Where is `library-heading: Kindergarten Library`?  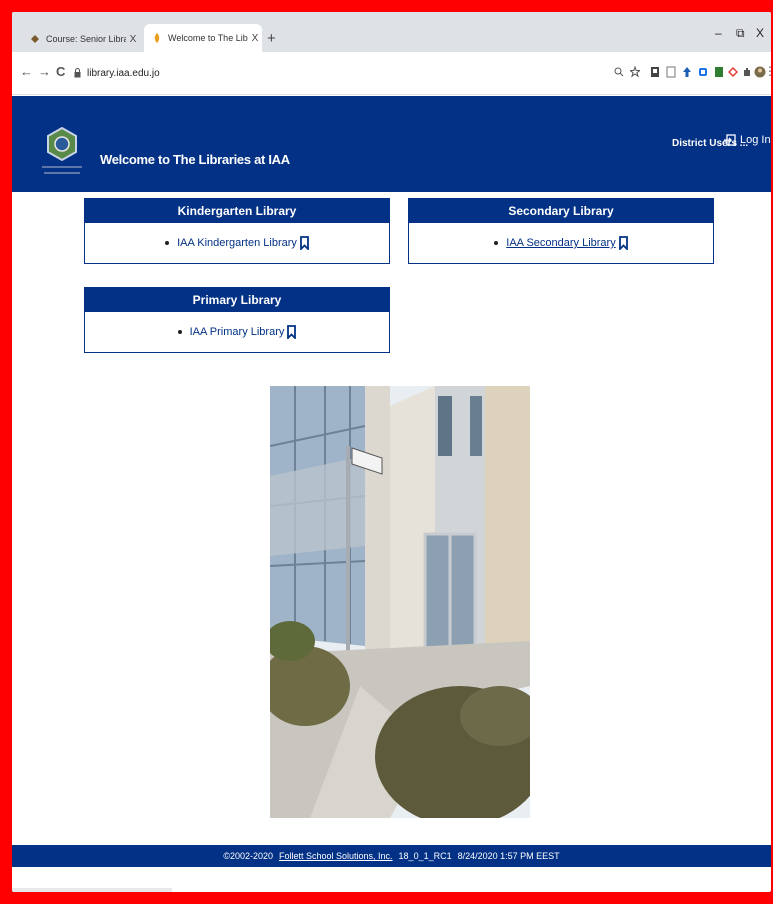 library-heading: Kindergarten Library is located at coordinates (237, 211).